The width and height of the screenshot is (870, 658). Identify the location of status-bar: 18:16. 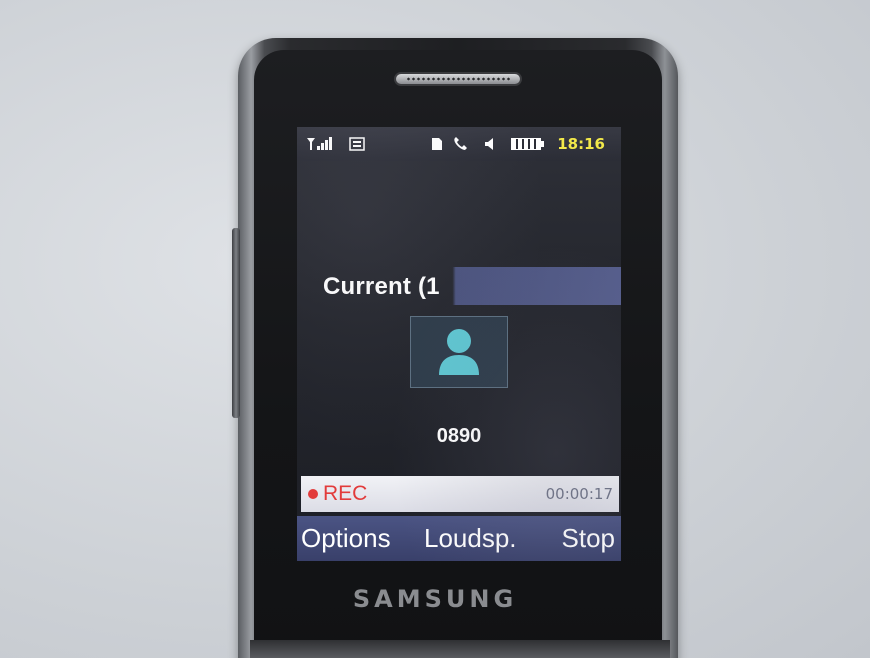
(459, 144).